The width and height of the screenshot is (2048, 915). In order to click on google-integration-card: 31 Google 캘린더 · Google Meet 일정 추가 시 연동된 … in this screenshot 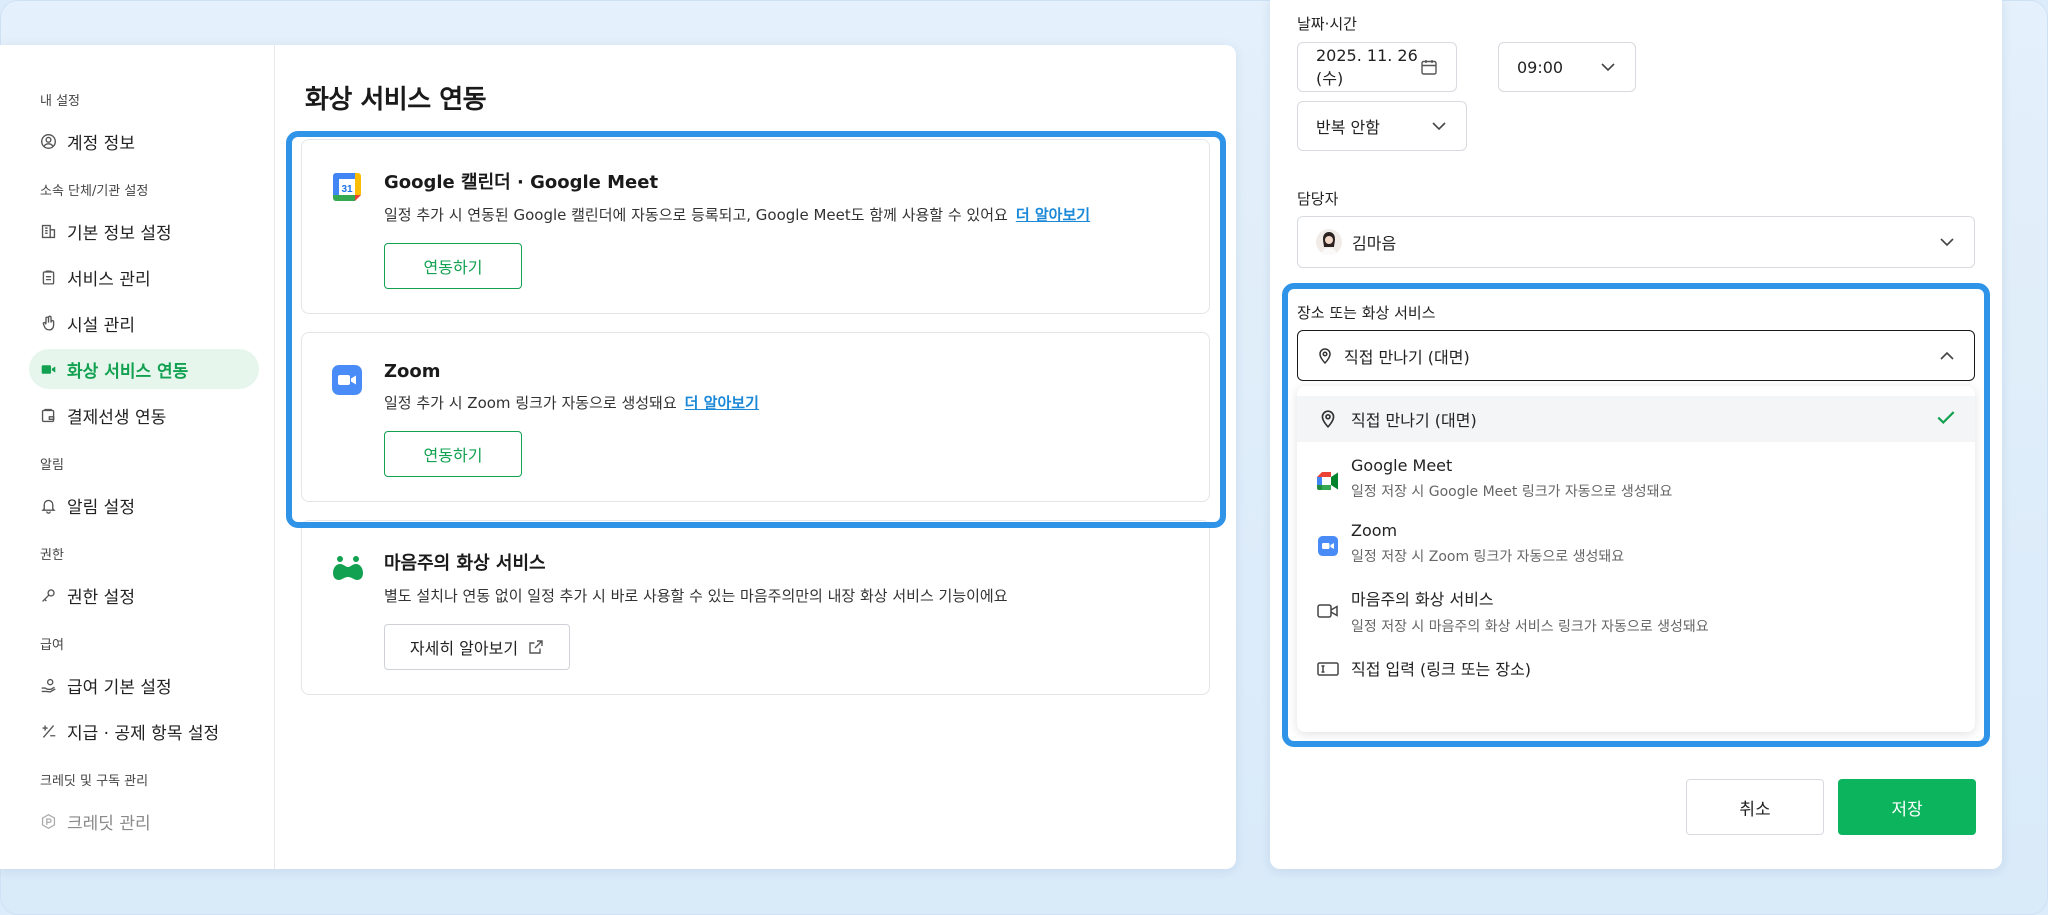, I will do `click(755, 226)`.